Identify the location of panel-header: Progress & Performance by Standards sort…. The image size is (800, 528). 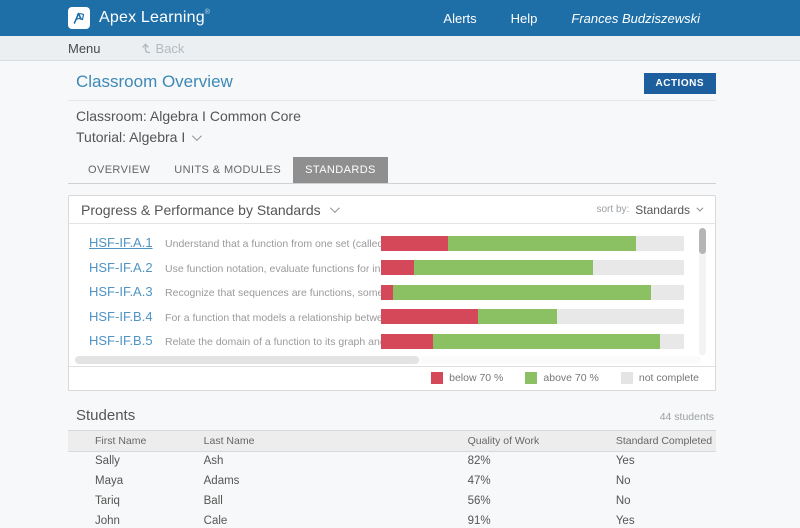
(392, 210).